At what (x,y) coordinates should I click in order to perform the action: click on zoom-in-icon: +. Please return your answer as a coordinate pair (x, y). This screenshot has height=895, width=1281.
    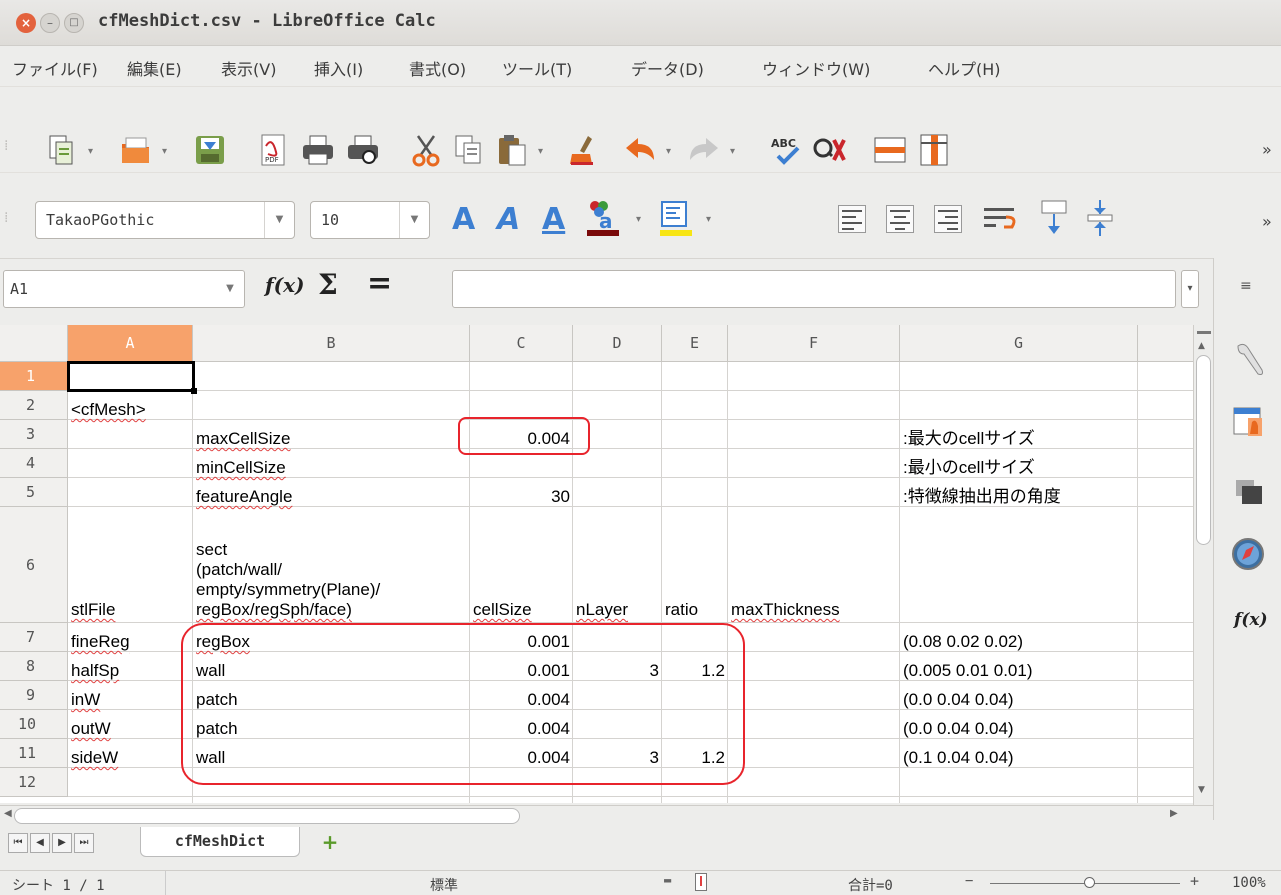
    Looking at the image, I should click on (1194, 881).